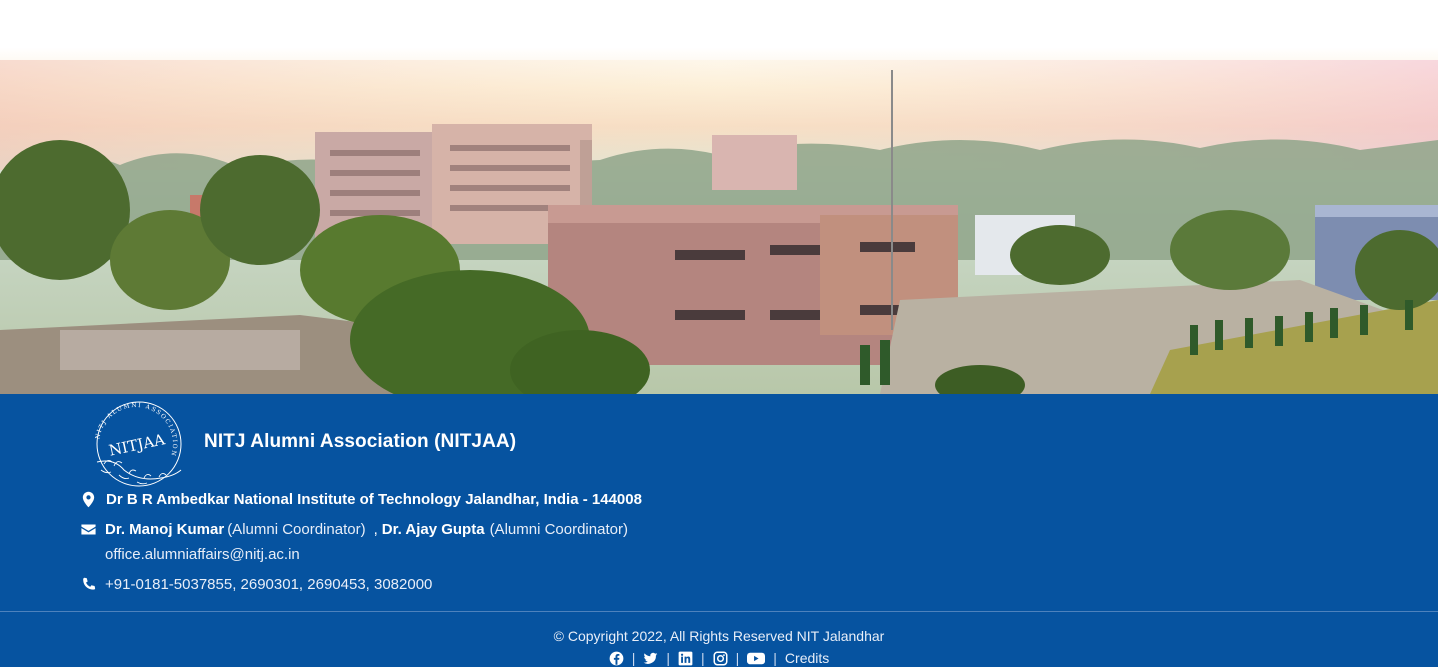  Describe the element at coordinates (719, 611) in the screenshot. I see `footer-divider` at that location.